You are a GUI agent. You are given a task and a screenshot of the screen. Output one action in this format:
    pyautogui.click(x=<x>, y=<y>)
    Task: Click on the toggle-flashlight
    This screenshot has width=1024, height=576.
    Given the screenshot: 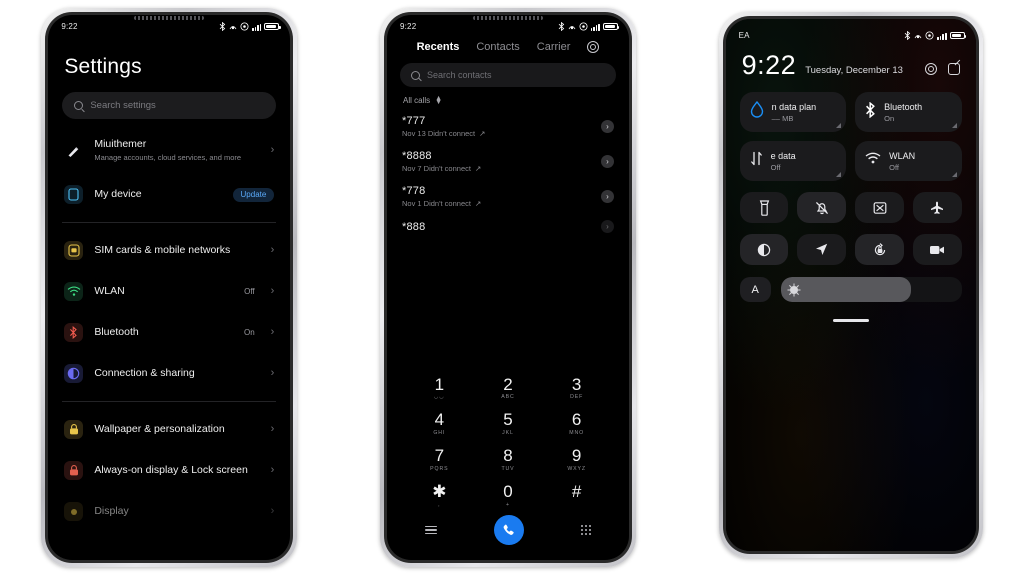 What is the action you would take?
    pyautogui.click(x=764, y=207)
    